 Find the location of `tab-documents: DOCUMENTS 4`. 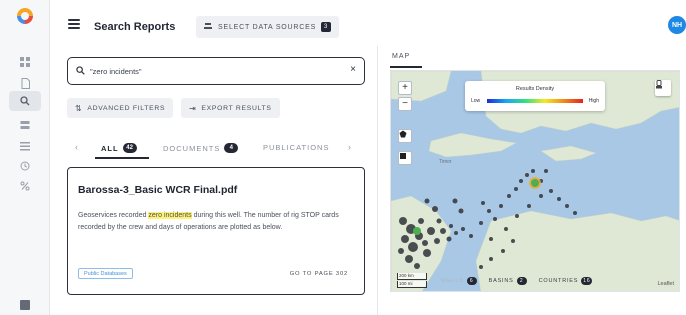

tab-documents: DOCUMENTS 4 is located at coordinates (201, 148).